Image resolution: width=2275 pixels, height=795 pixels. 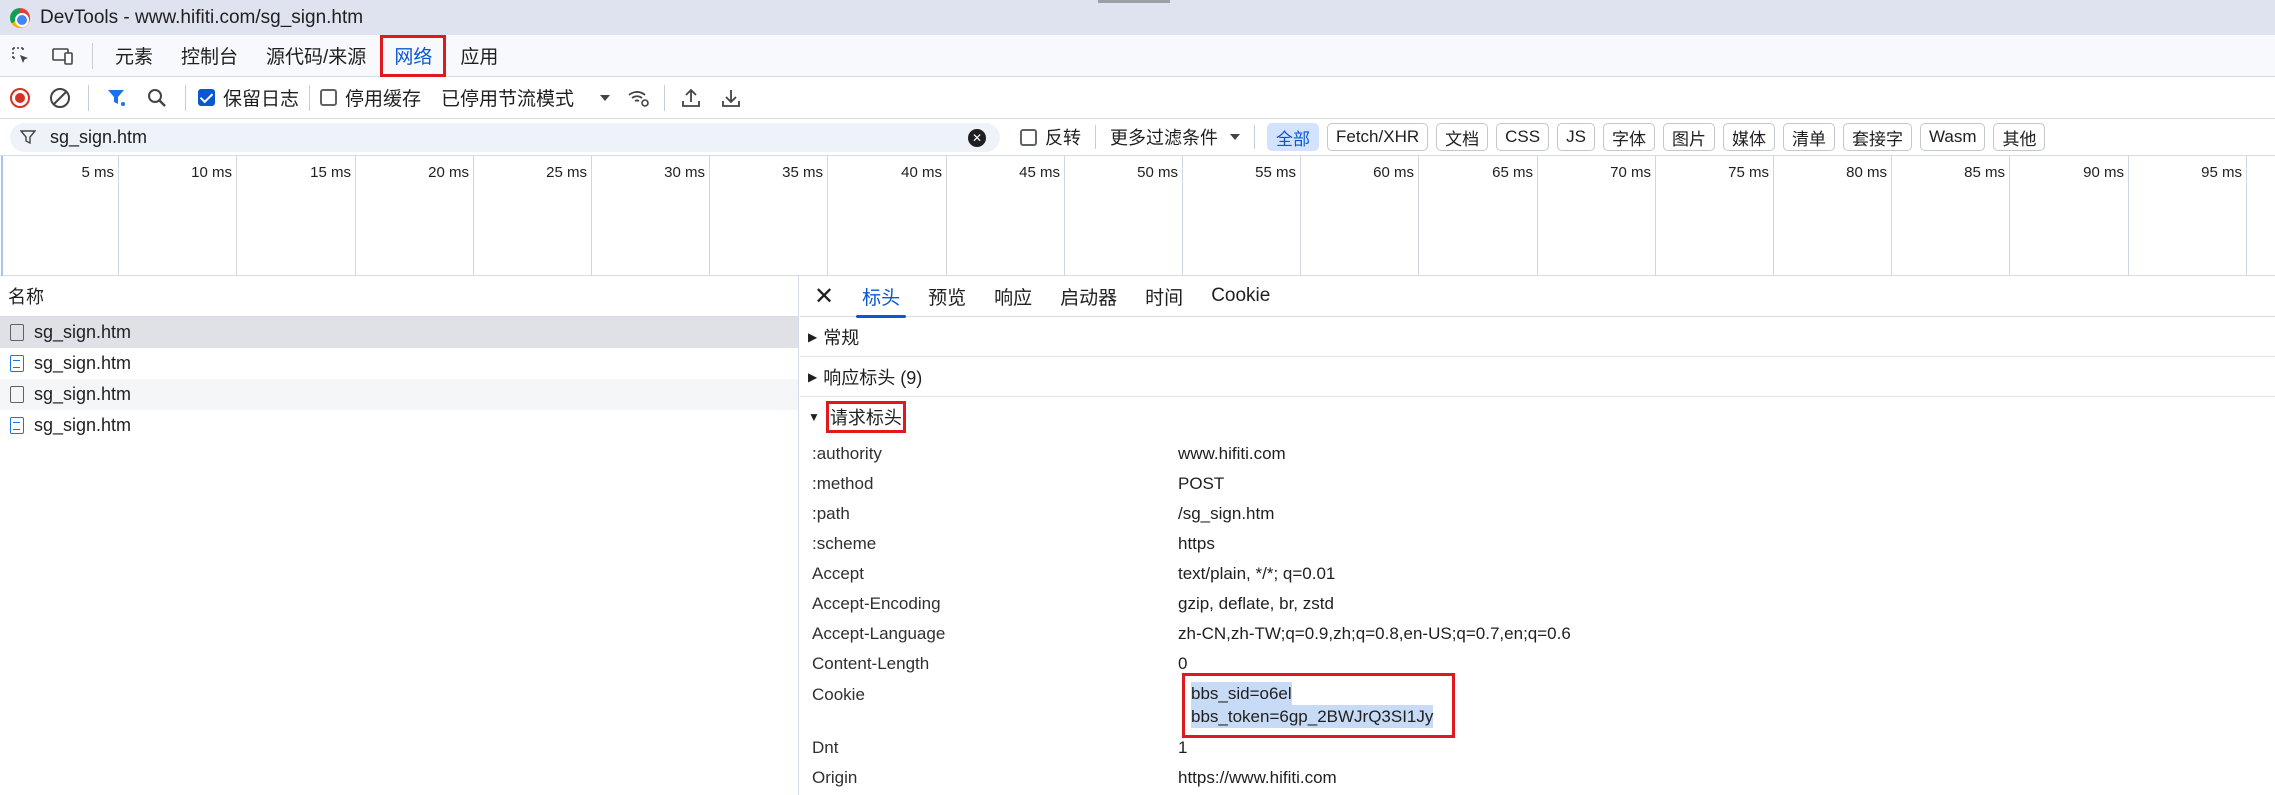 I want to click on invert-filter-checkbox, so click(x=1028, y=137).